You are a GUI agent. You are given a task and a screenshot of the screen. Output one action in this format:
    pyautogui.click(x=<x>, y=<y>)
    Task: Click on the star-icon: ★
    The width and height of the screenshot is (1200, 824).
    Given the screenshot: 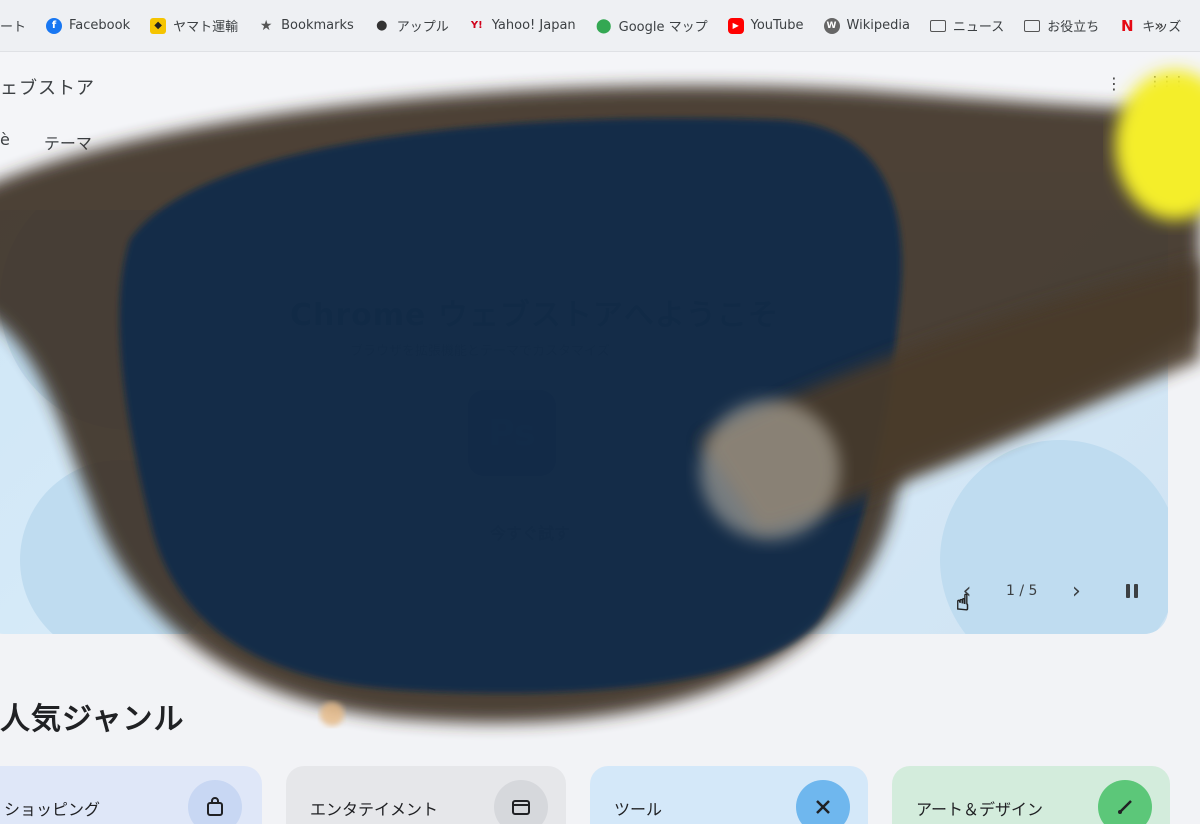 What is the action you would take?
    pyautogui.click(x=266, y=25)
    